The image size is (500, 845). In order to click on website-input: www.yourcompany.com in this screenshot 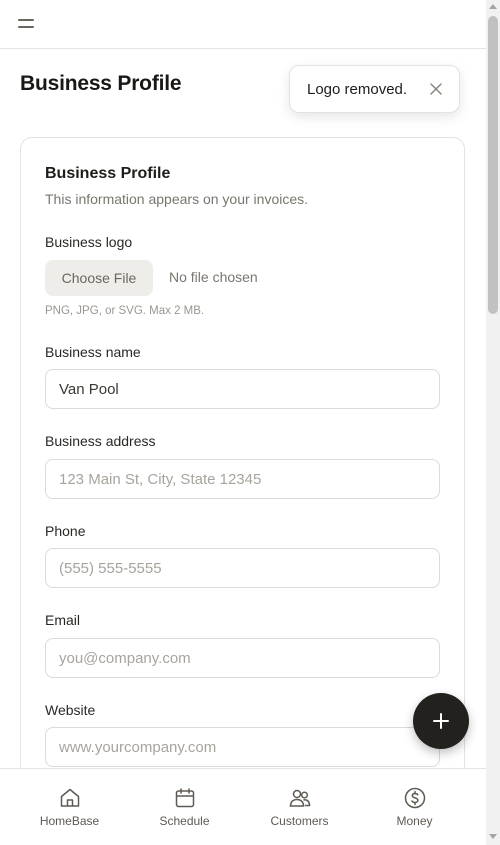, I will do `click(242, 747)`.